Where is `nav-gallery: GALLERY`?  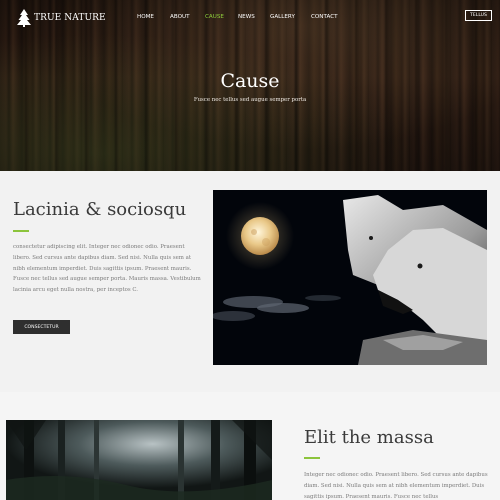
nav-gallery: GALLERY is located at coordinates (282, 17).